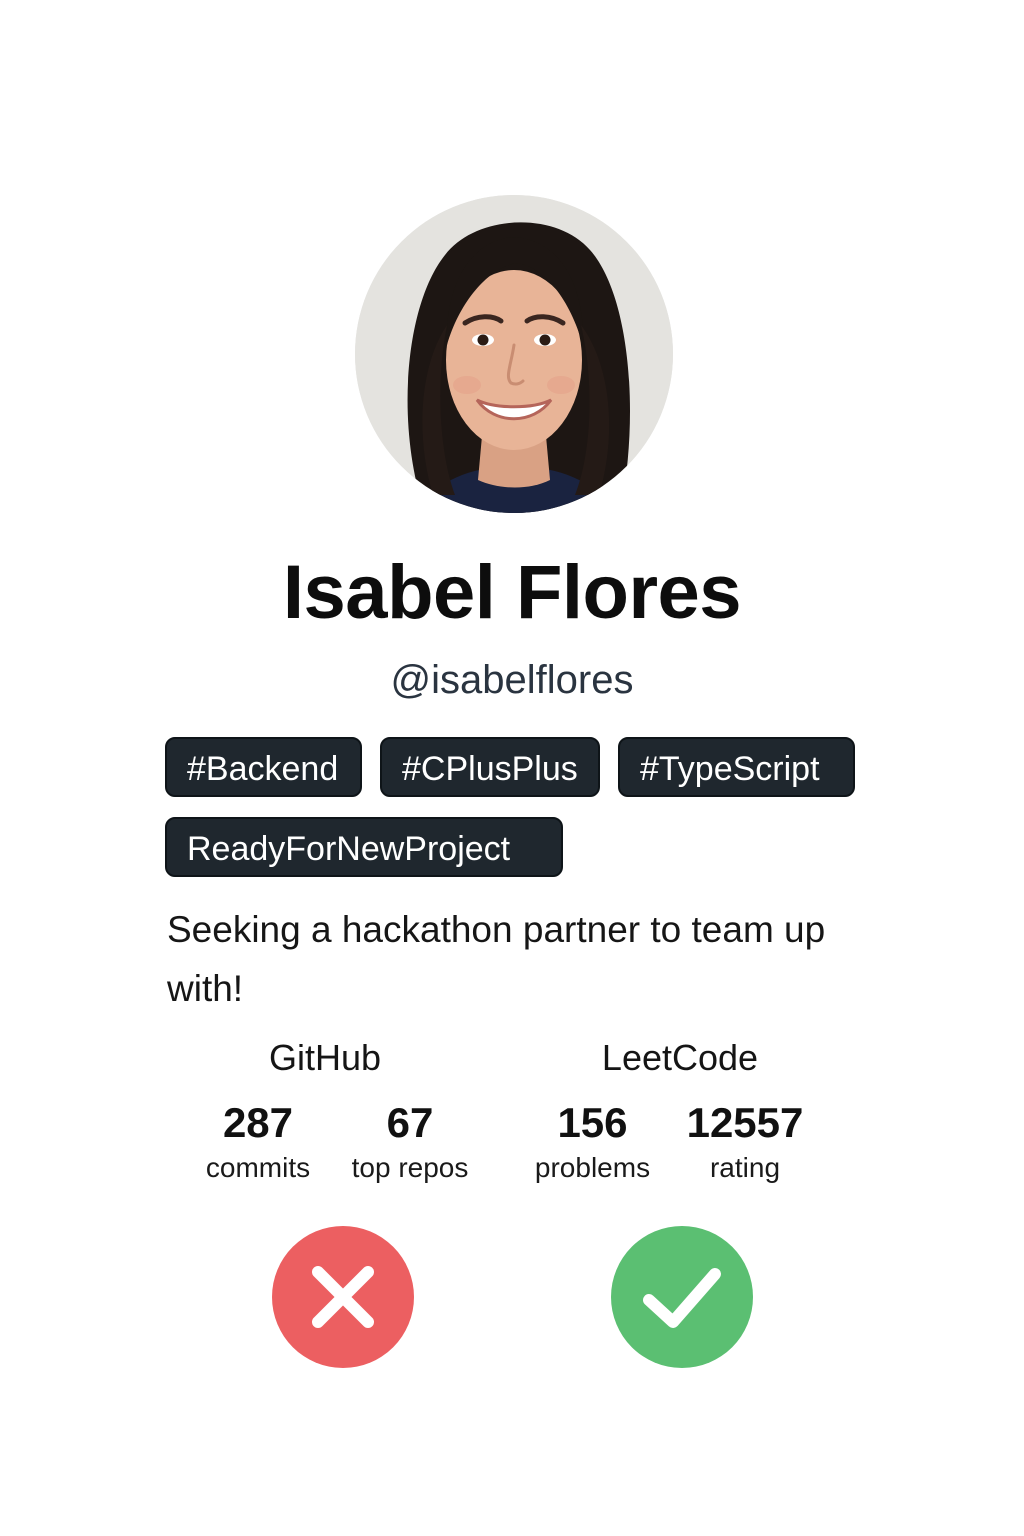 The image size is (1024, 1536). Describe the element at coordinates (512, 592) in the screenshot. I see `profile-name: Isabel Flores` at that location.